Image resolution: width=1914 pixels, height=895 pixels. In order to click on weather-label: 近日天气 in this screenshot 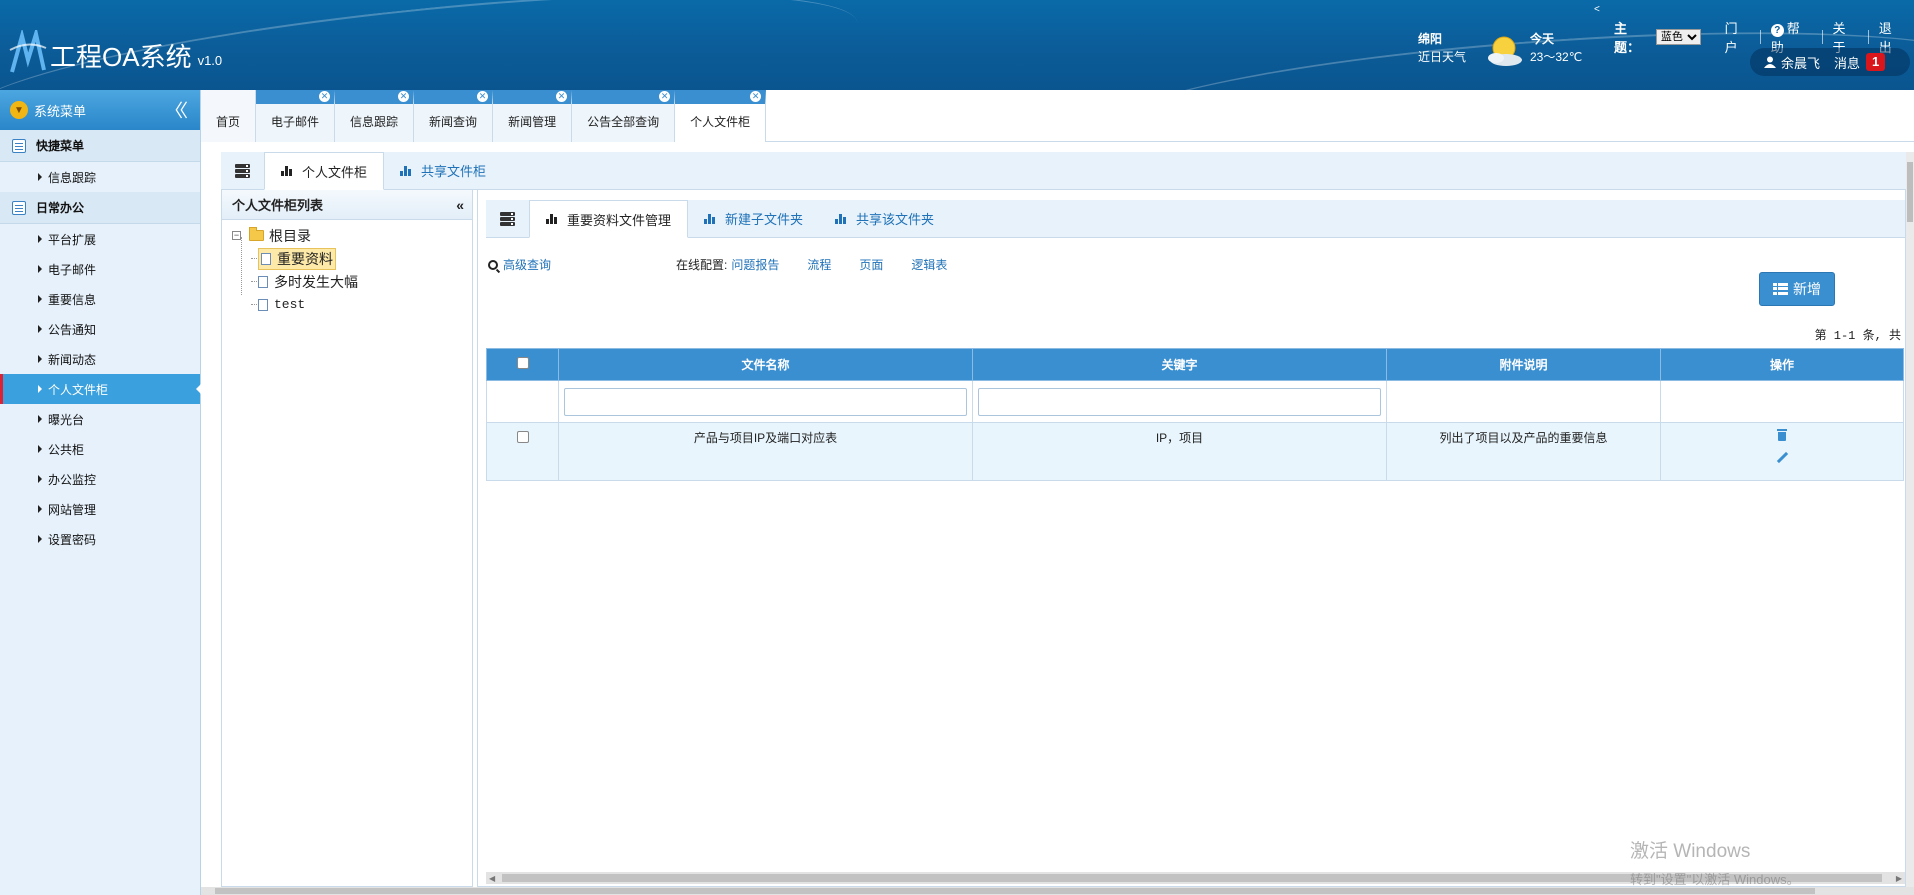, I will do `click(1442, 57)`.